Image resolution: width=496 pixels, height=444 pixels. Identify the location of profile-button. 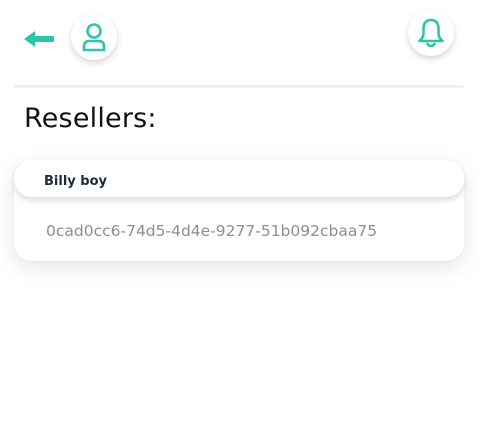
(94, 37).